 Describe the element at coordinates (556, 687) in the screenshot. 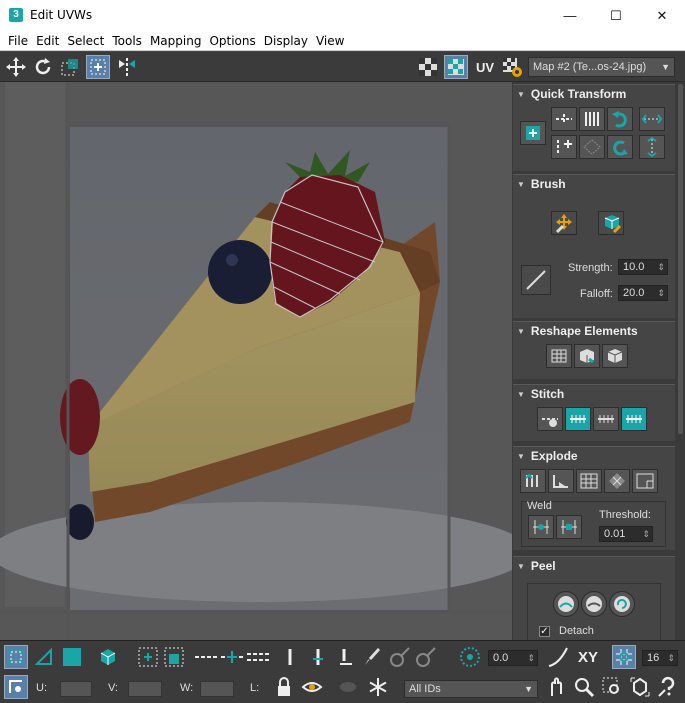

I see `pan-icon` at that location.